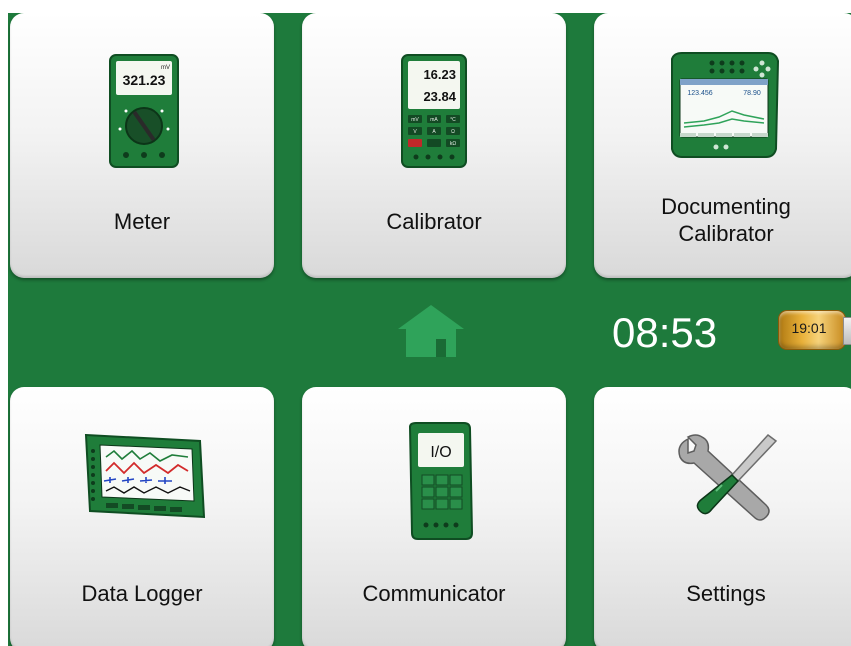 The image size is (851, 646). I want to click on home-icon, so click(431, 331).